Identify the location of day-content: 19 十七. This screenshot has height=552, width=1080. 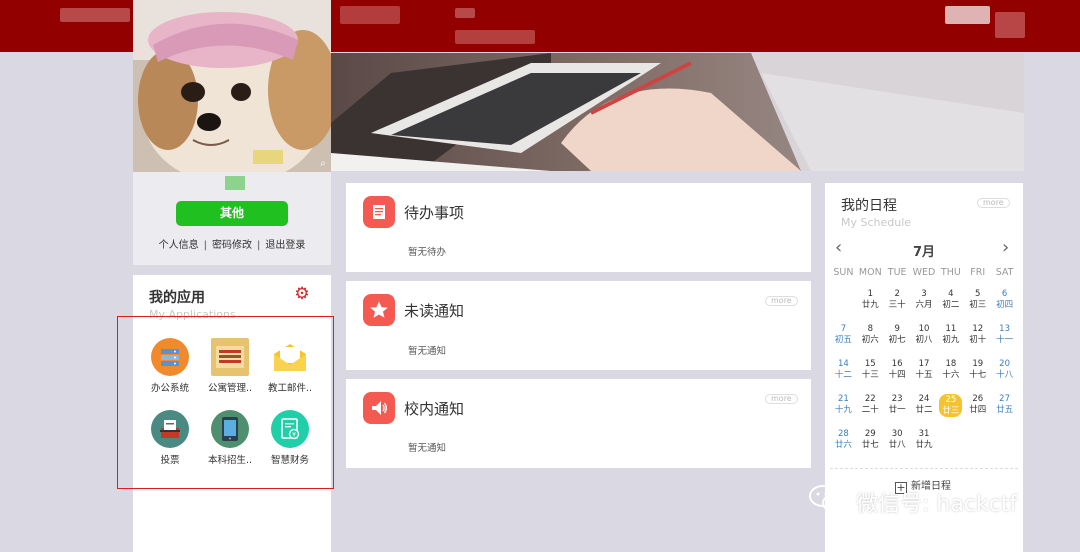
(977, 369).